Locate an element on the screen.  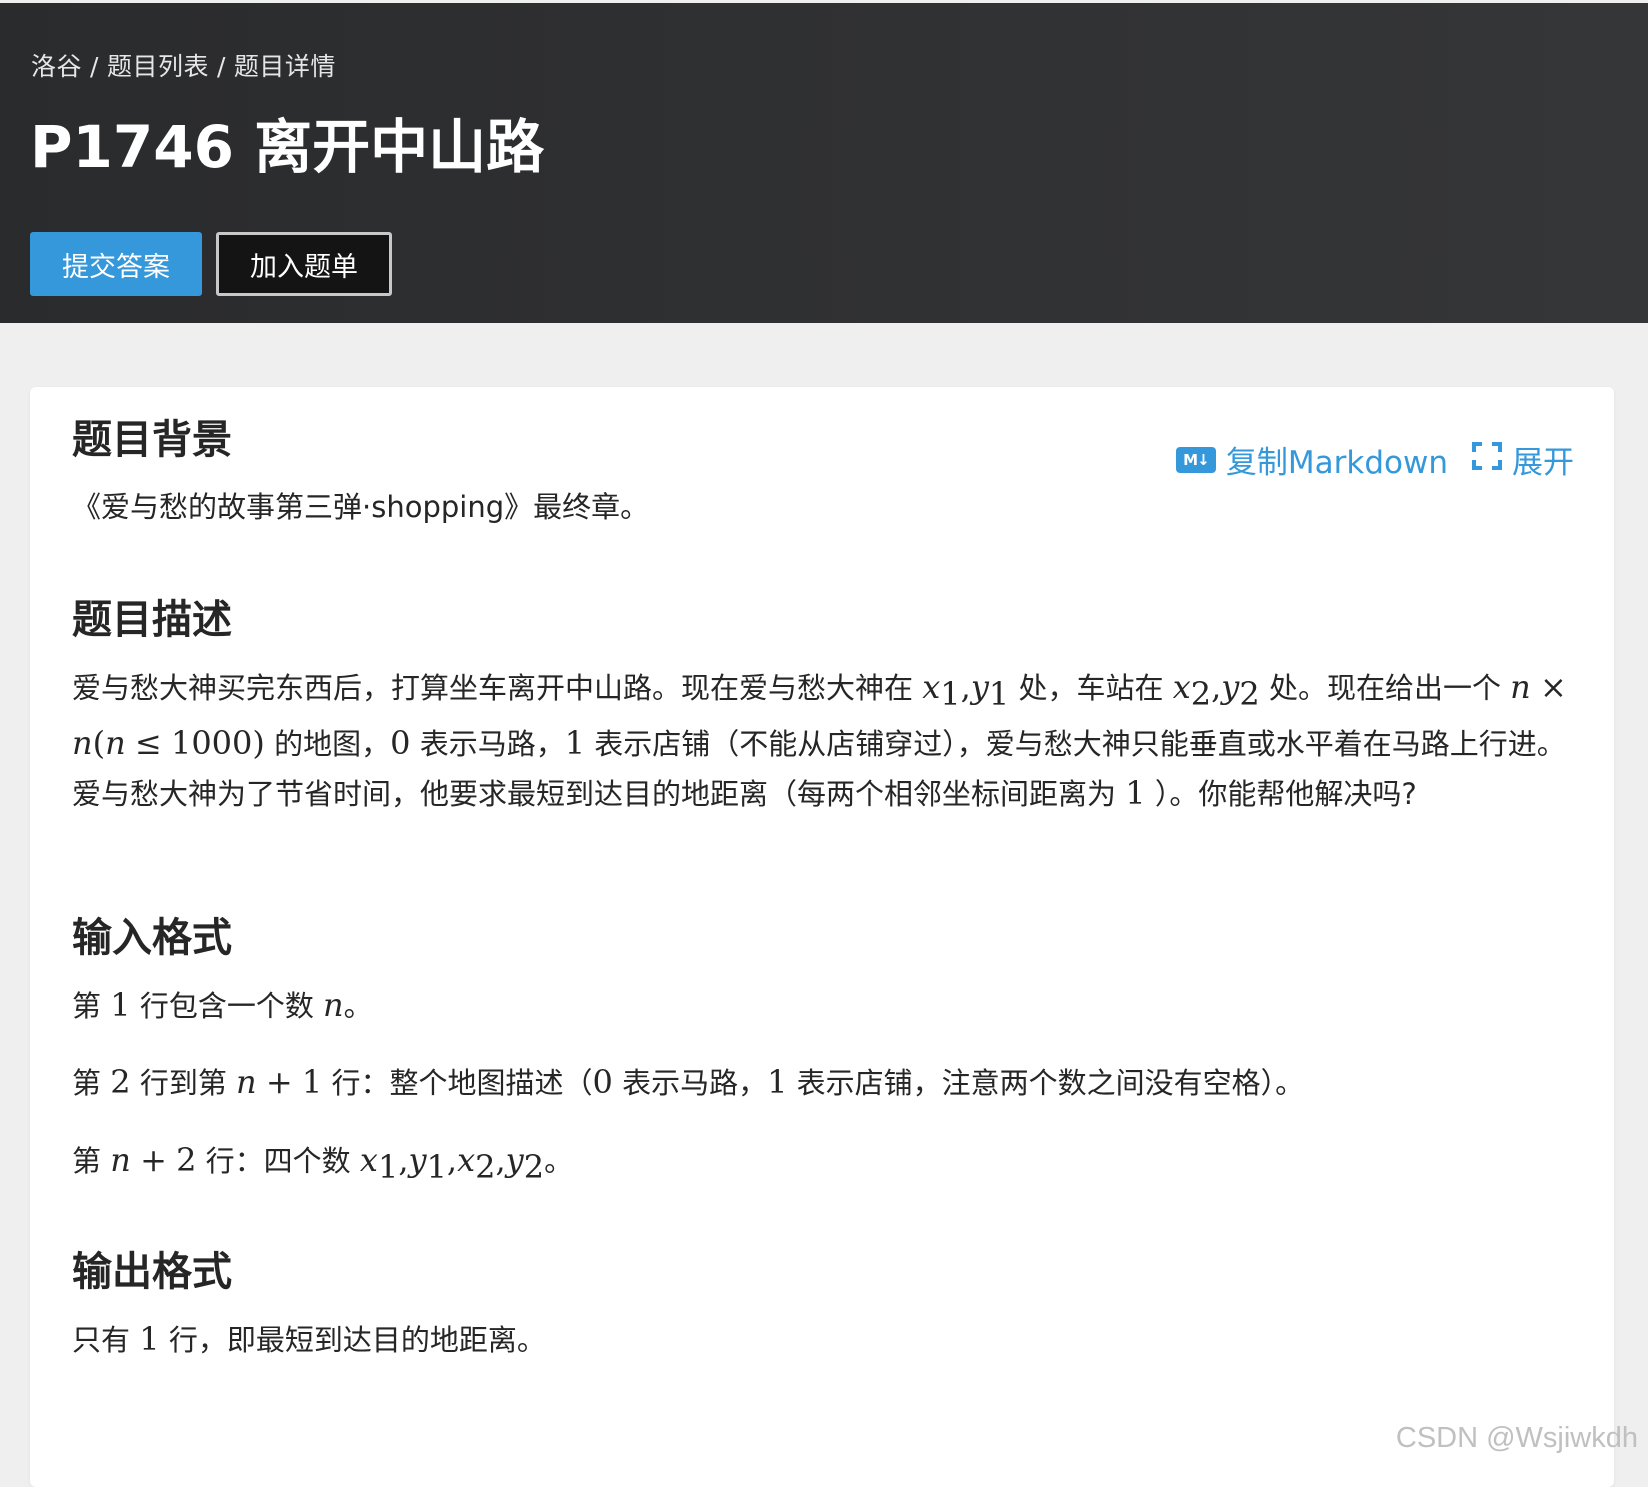
page-title: P1746 离开中山路 is located at coordinates (287, 147).